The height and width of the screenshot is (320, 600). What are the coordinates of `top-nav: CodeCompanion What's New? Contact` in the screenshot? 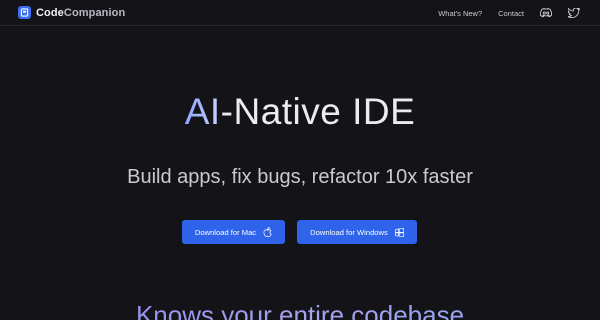 It's located at (300, 13).